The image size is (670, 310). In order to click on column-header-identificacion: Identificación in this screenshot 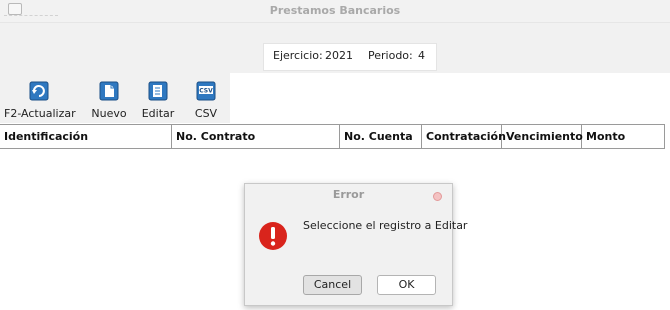, I will do `click(86, 136)`.